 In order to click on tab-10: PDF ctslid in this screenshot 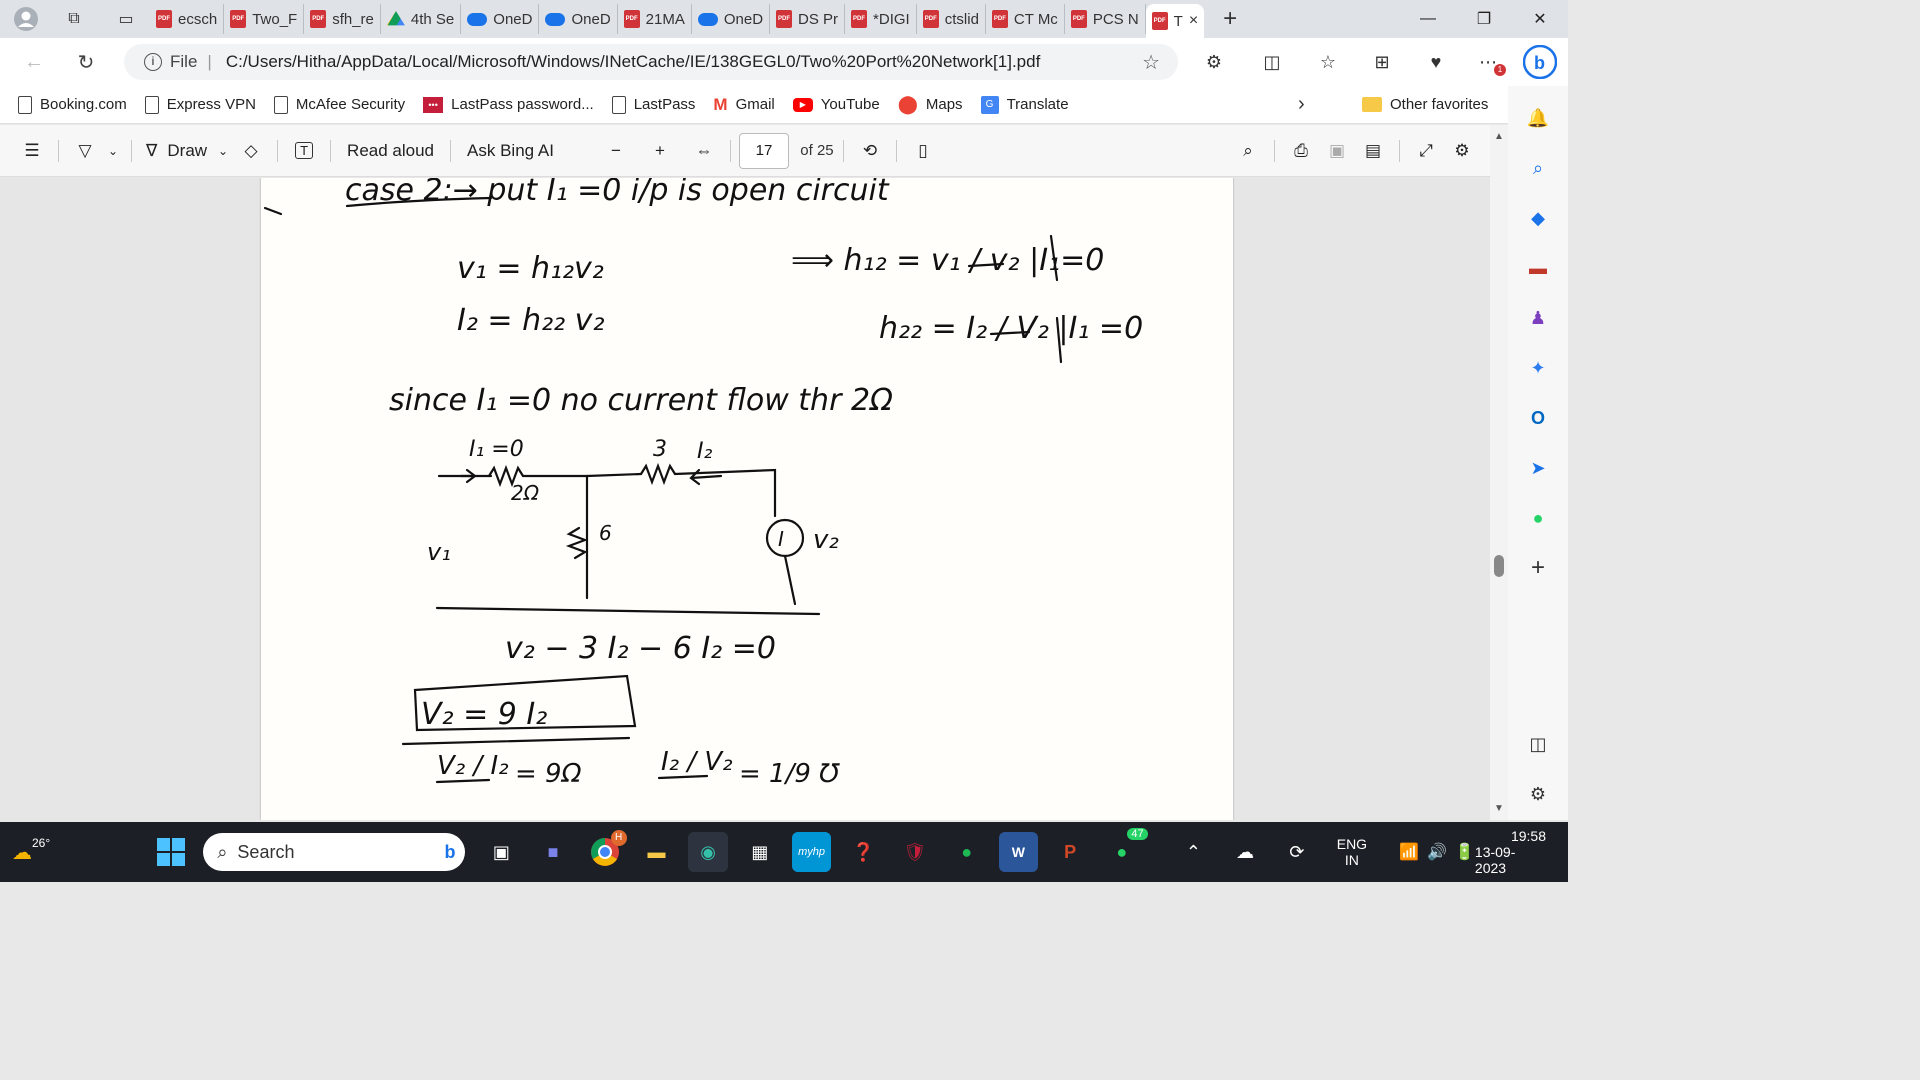, I will do `click(951, 19)`.